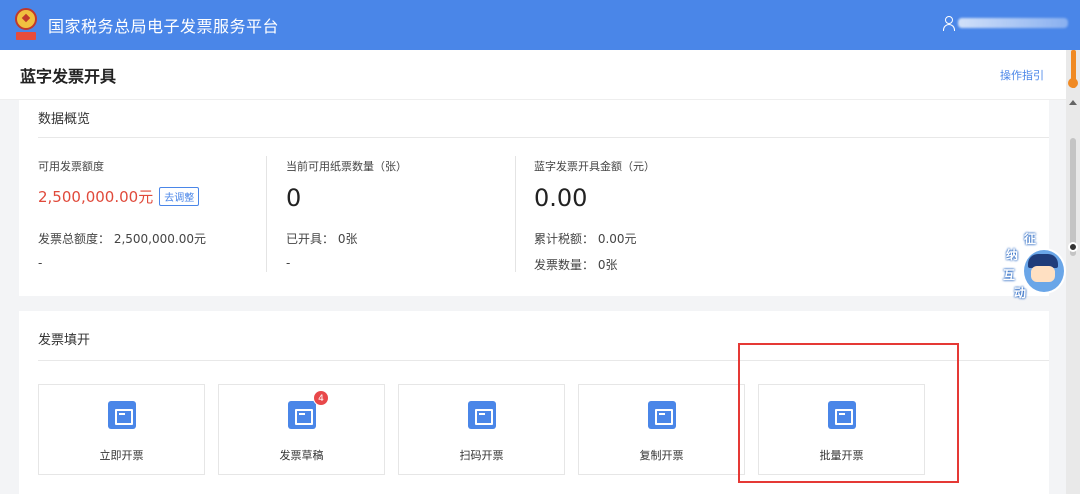  I want to click on user-menu, so click(1005, 23).